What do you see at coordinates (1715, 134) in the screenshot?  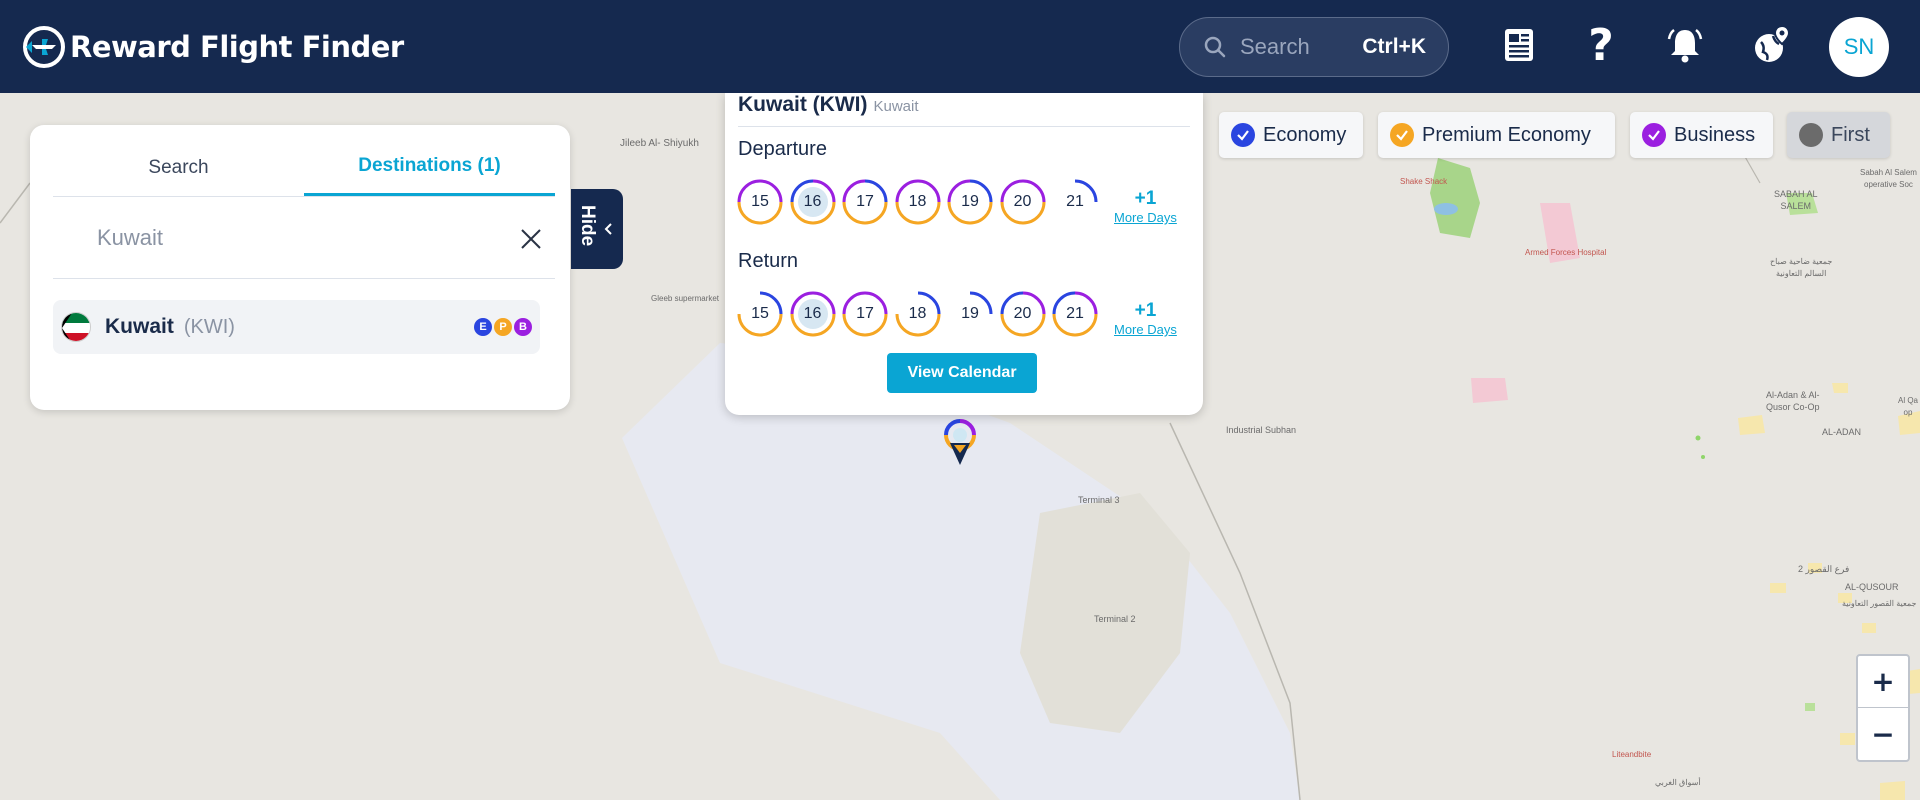 I see `filter-label: Business` at bounding box center [1715, 134].